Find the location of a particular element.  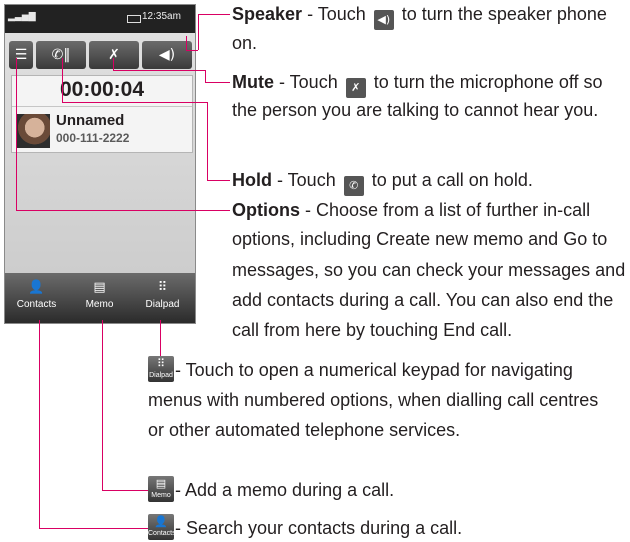

annotation-text: to turn the microphone off so is located at coordinates (485, 82).